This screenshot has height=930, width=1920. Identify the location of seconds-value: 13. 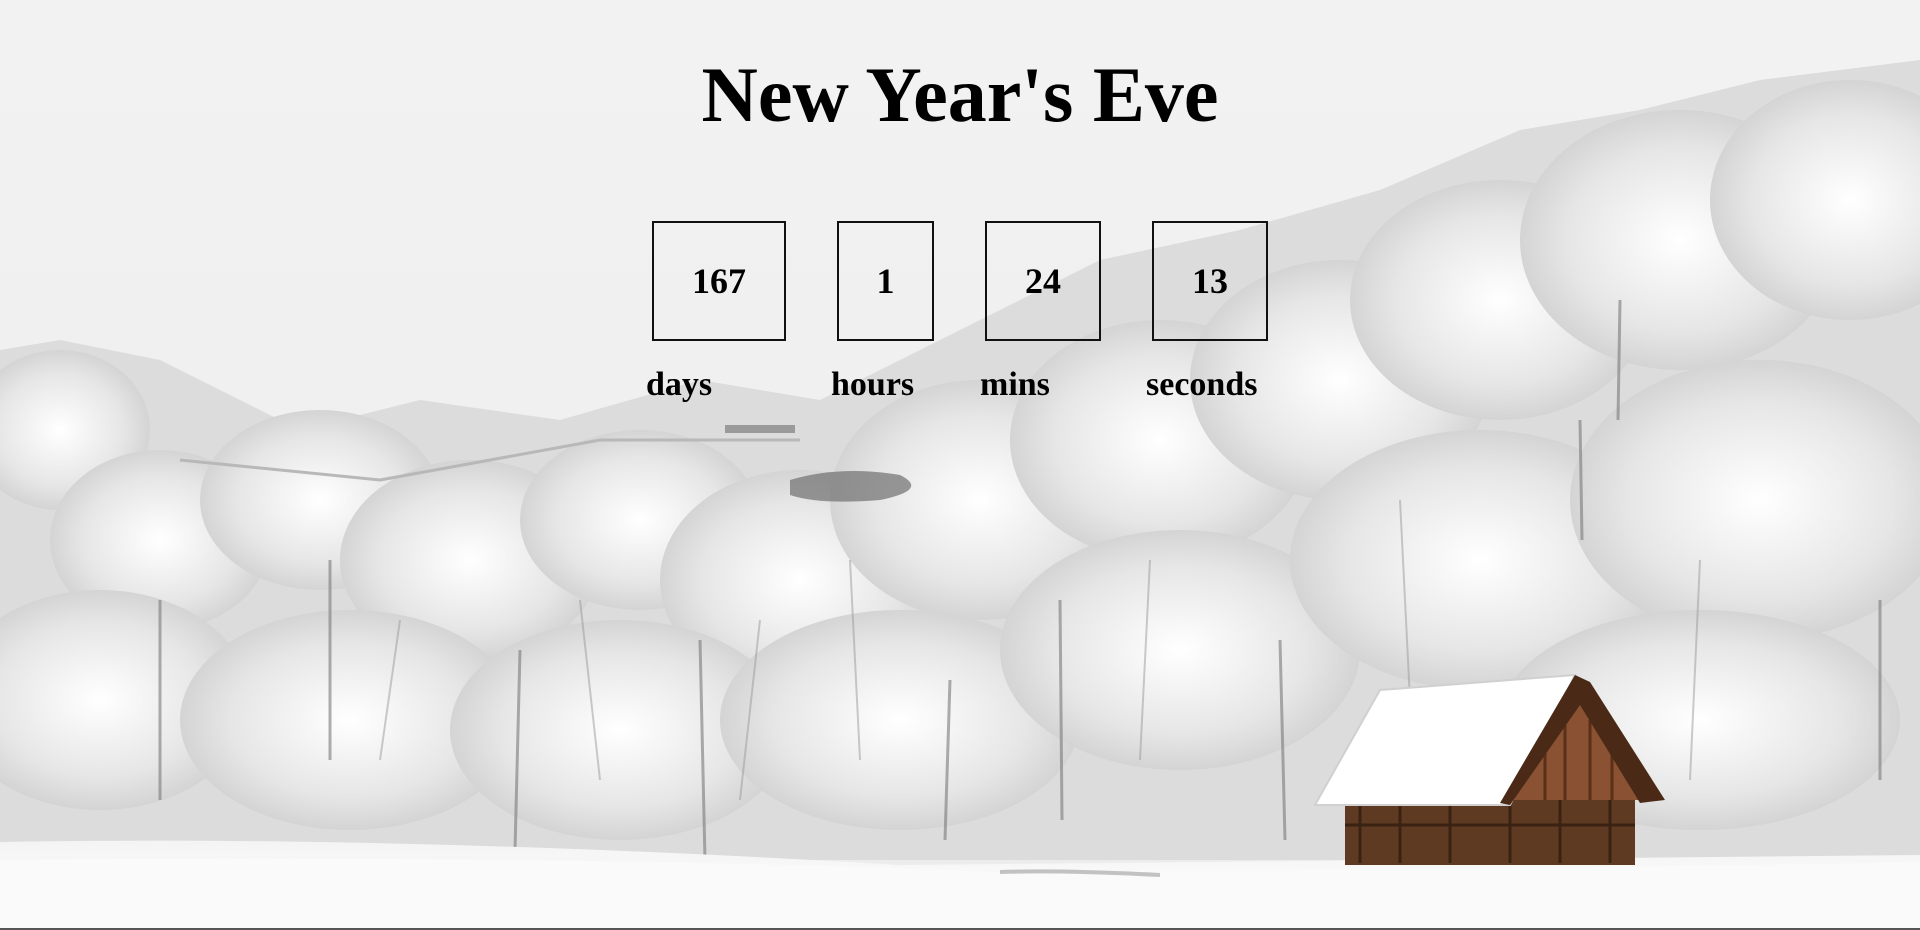
(1210, 281).